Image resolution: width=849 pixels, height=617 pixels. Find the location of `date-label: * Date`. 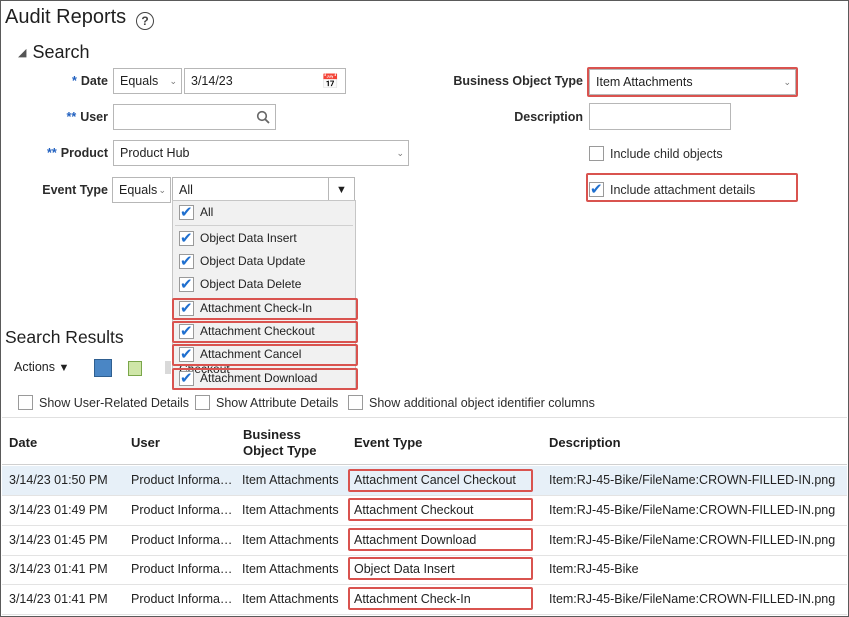

date-label: * Date is located at coordinates (90, 81).